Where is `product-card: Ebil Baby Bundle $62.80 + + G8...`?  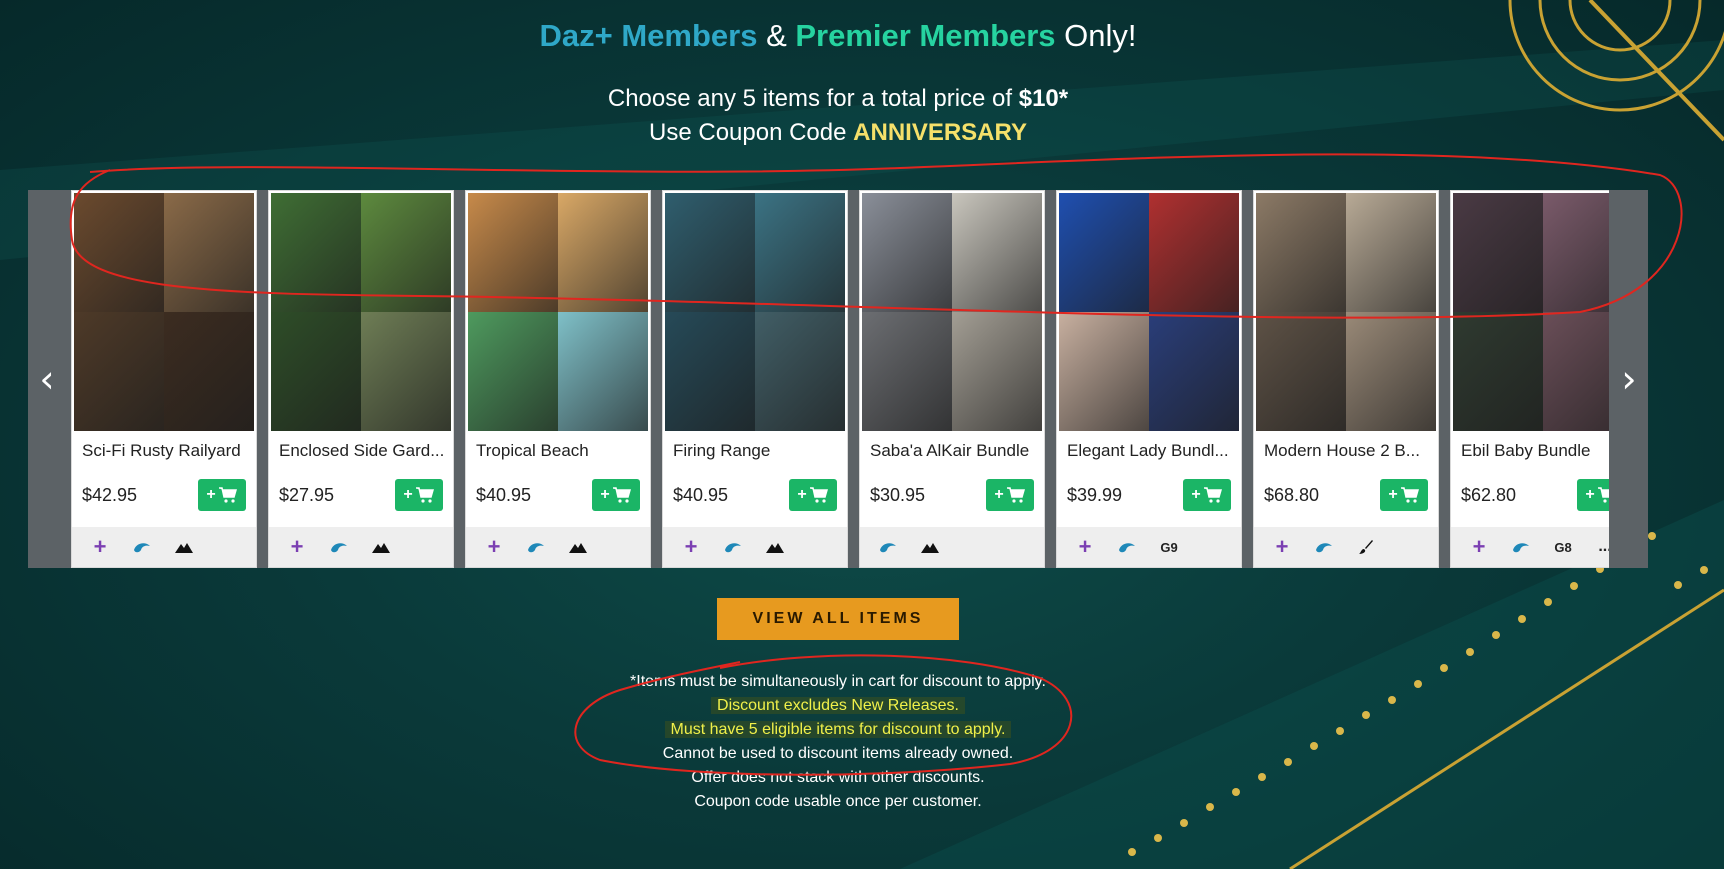 product-card: Ebil Baby Bundle $62.80 + + G8... is located at coordinates (1529, 379).